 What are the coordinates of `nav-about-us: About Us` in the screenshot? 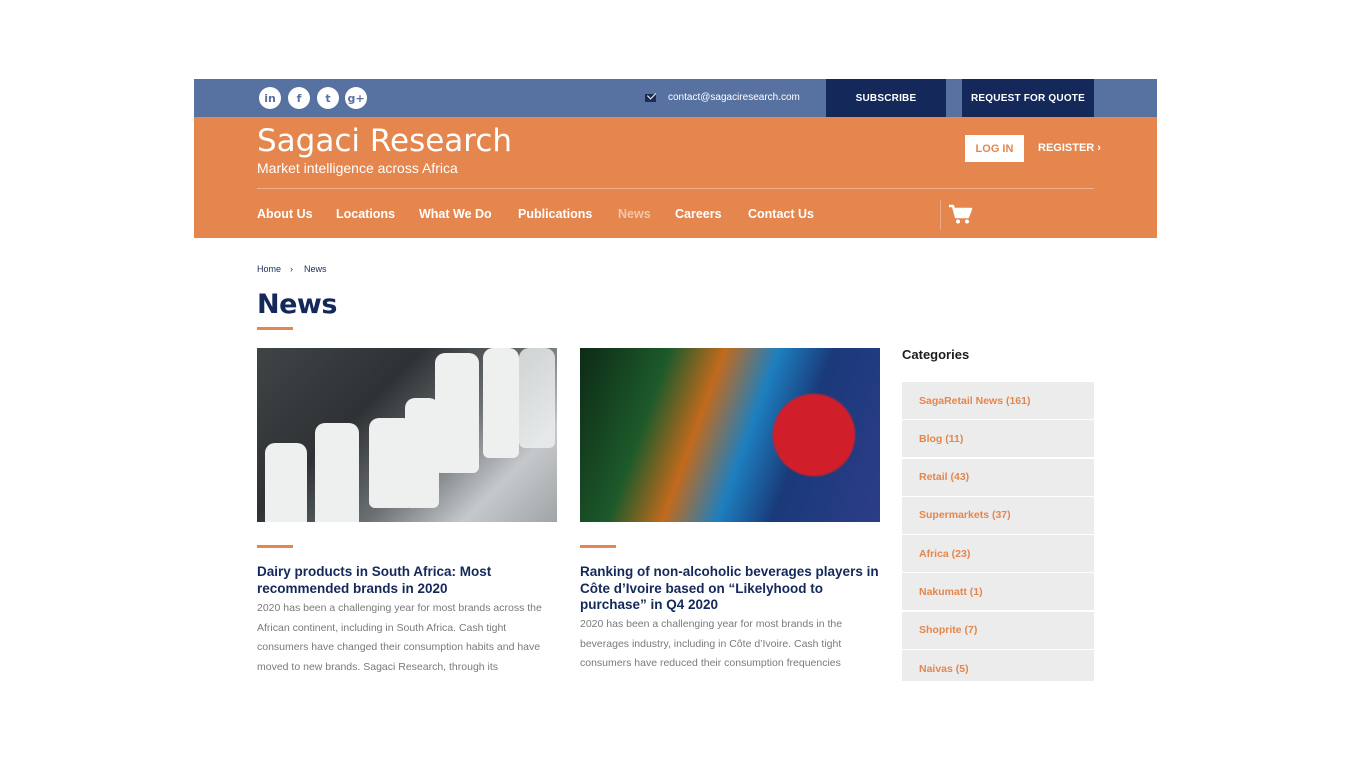 It's located at (285, 214).